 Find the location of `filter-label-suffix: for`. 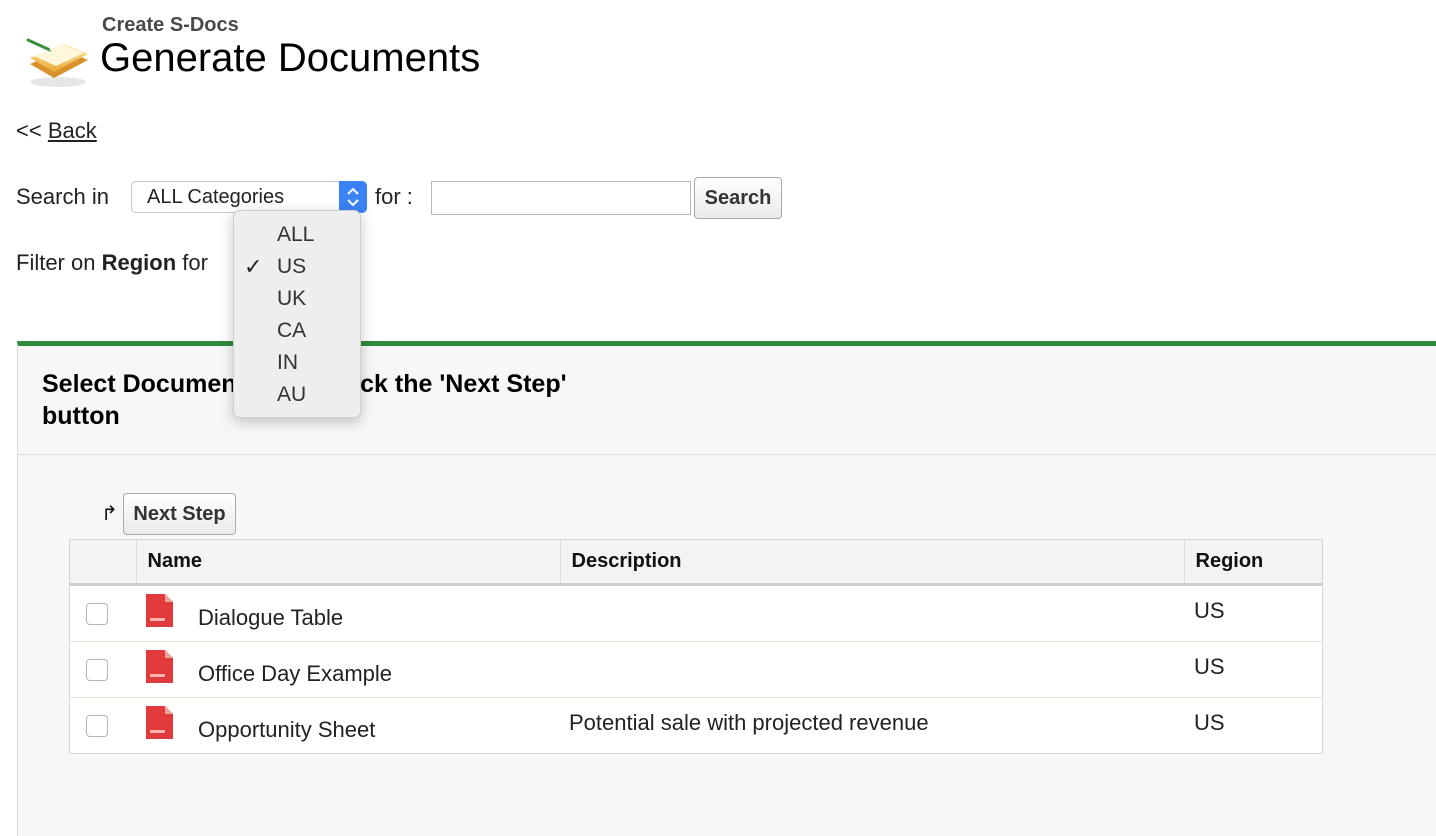

filter-label-suffix: for is located at coordinates (195, 262).